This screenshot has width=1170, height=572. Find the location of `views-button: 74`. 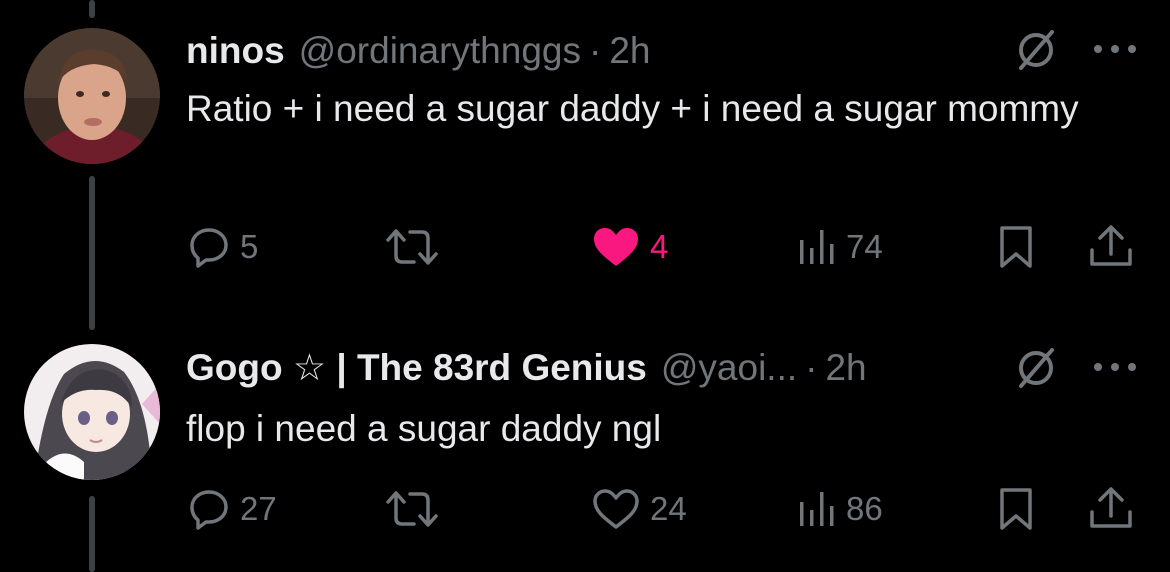

views-button: 74 is located at coordinates (839, 247).